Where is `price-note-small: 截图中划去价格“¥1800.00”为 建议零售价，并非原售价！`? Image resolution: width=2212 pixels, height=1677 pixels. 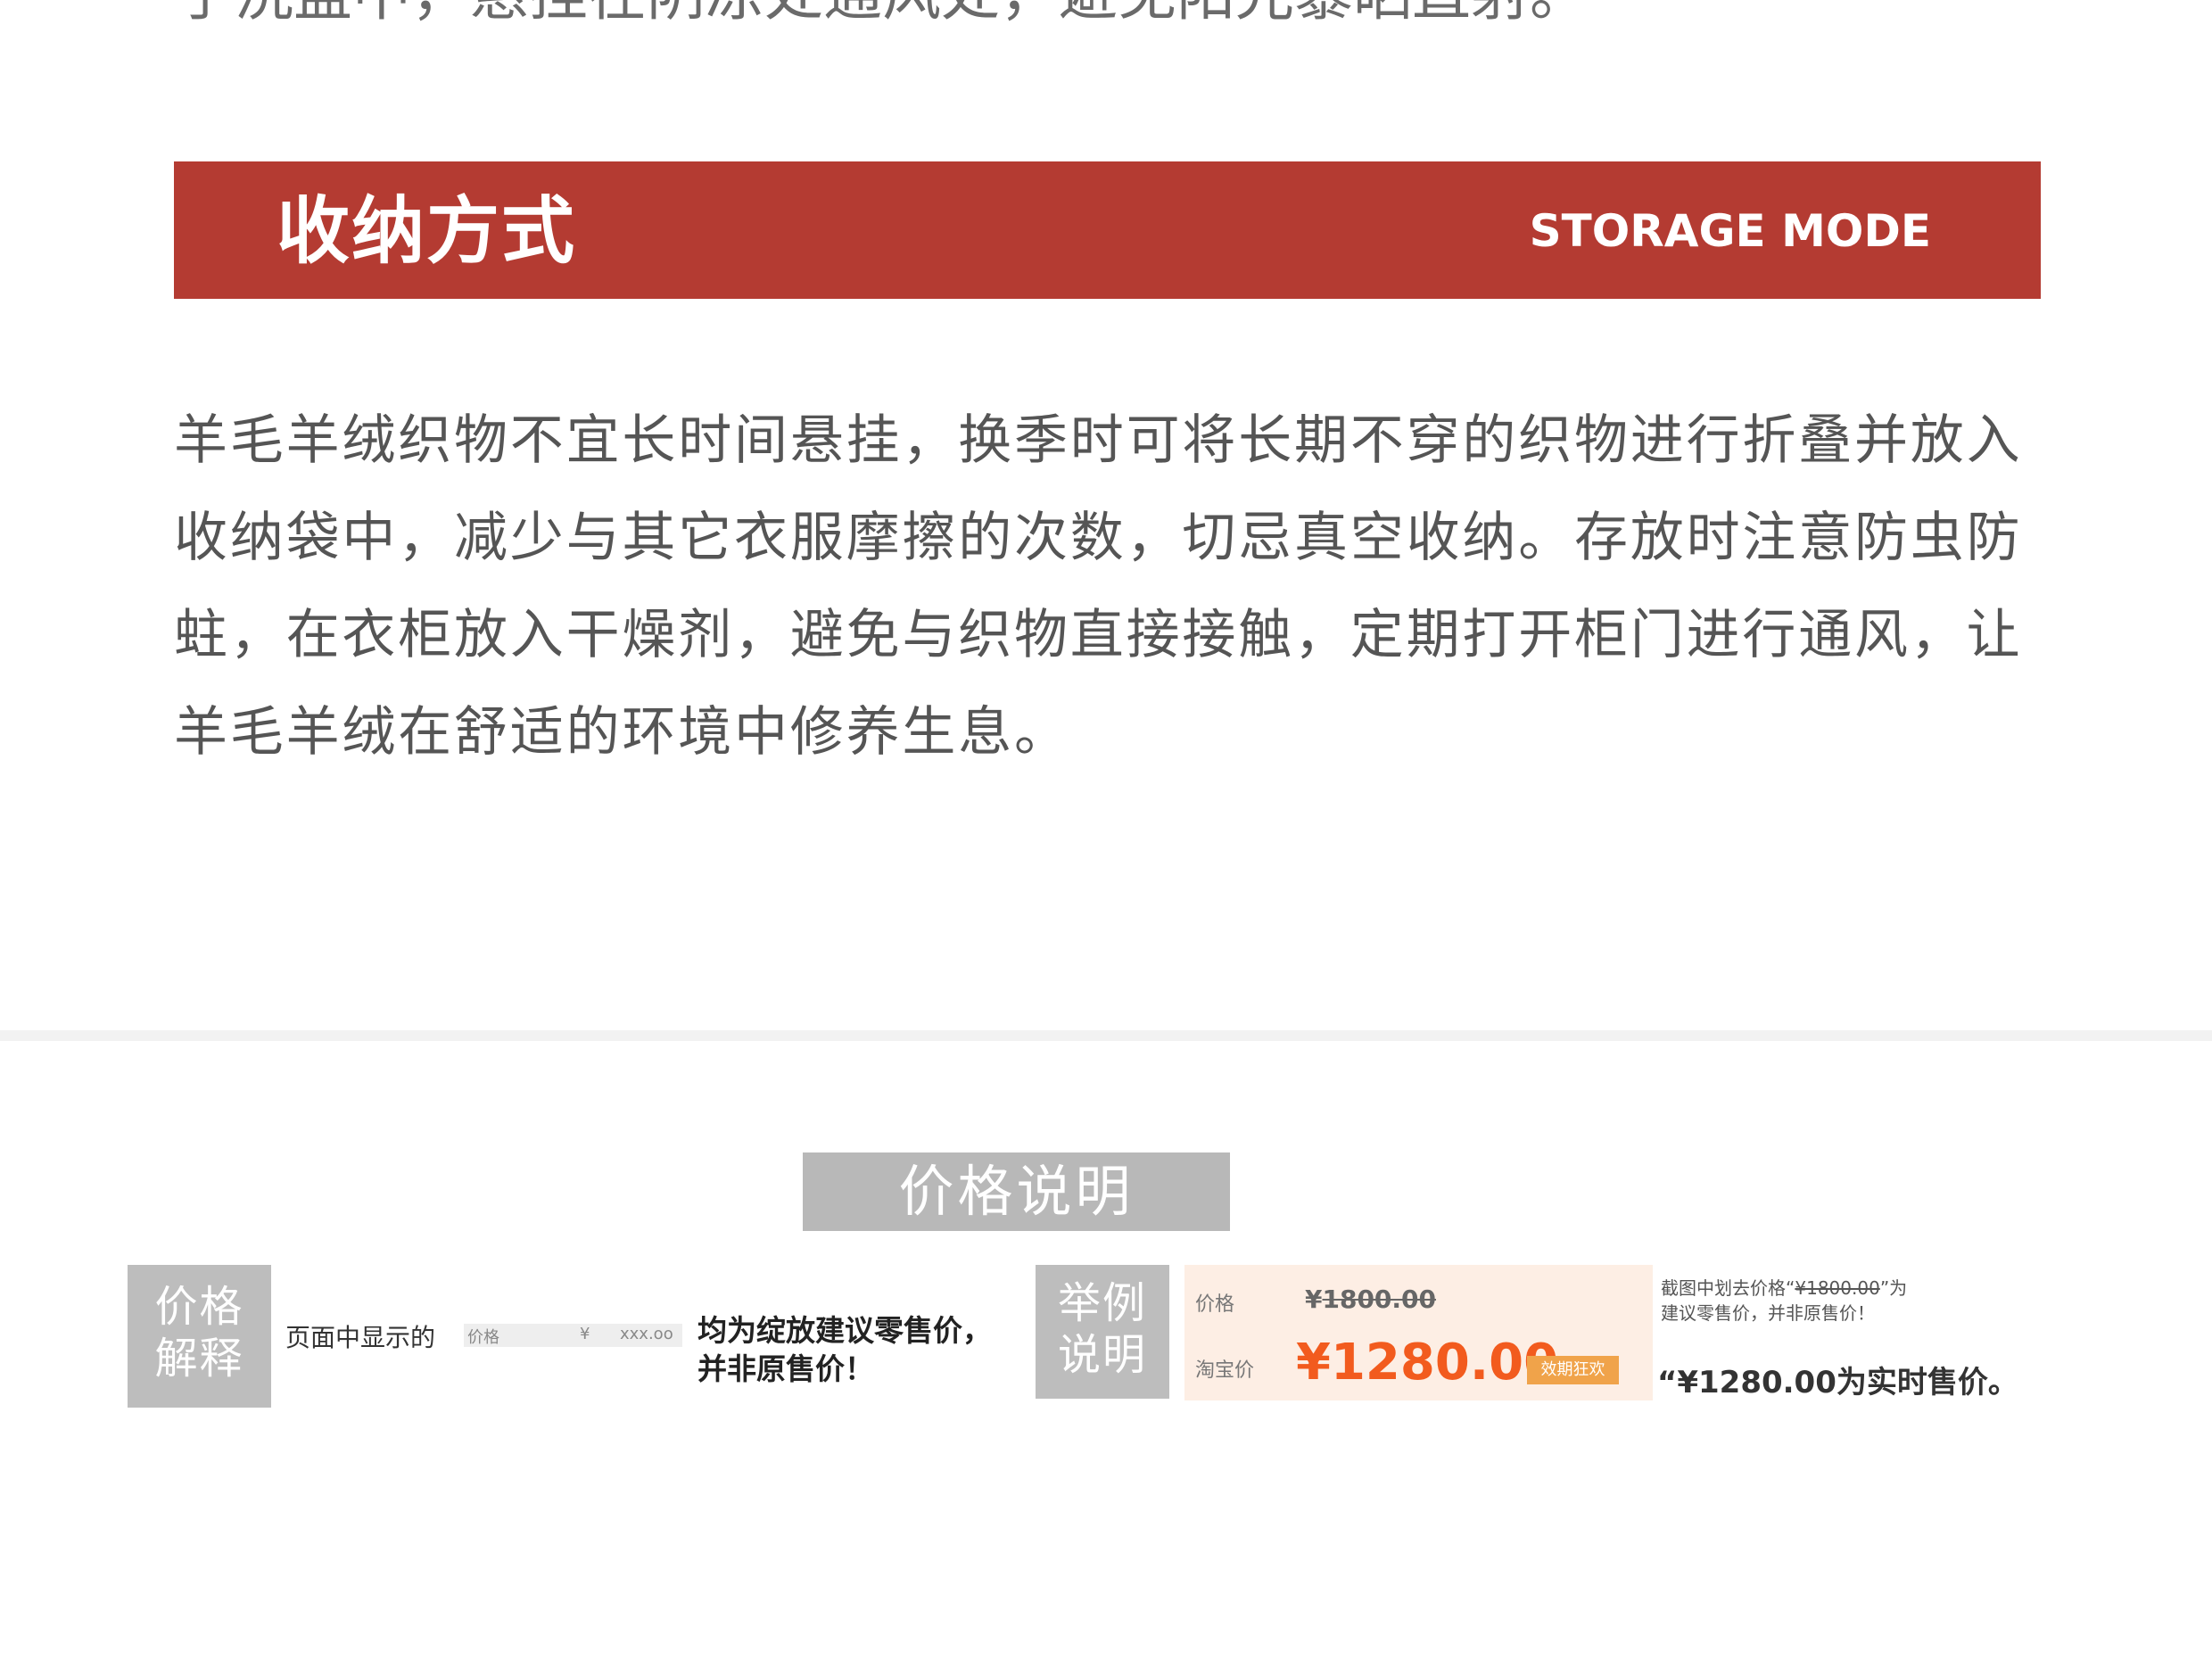 price-note-small: 截图中划去价格“¥1800.00”为 建议零售价，并非原售价！ is located at coordinates (1784, 1301).